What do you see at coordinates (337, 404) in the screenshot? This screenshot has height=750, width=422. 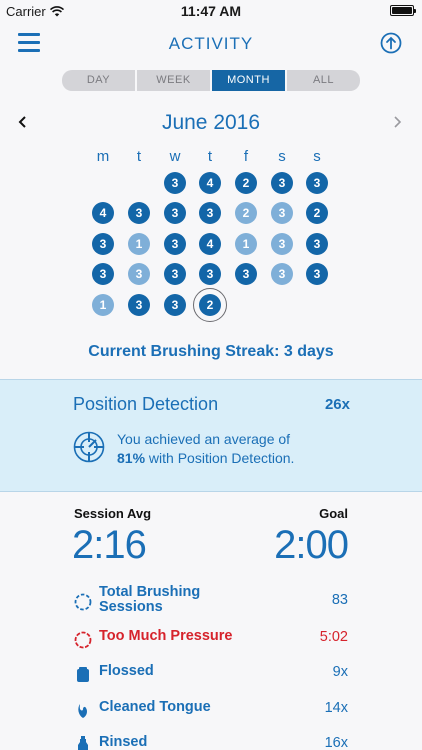 I see `position-detection-count: 26x` at bounding box center [337, 404].